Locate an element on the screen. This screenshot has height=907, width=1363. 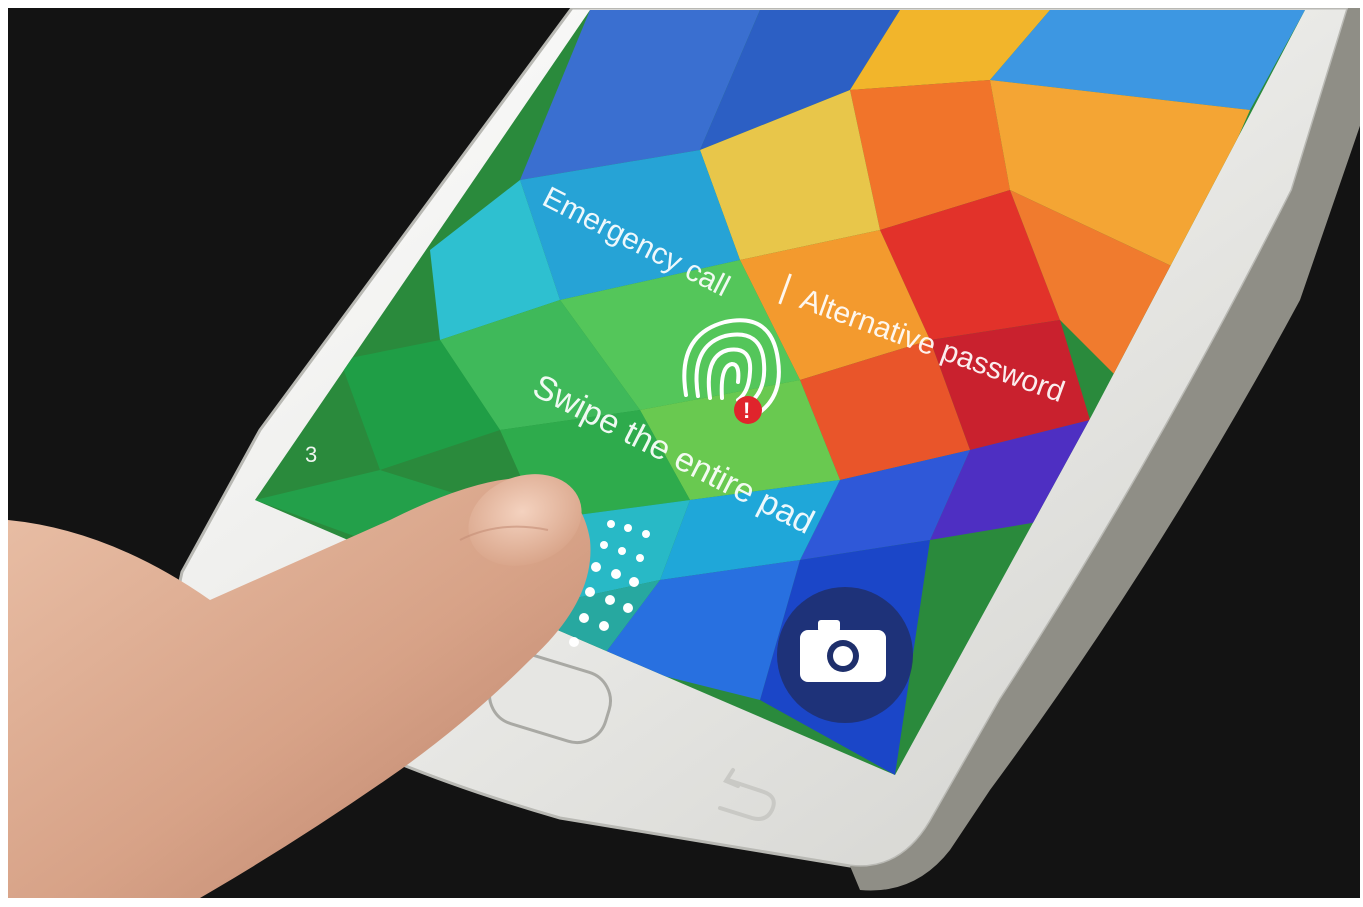
warning-icon: ! is located at coordinates (748, 410).